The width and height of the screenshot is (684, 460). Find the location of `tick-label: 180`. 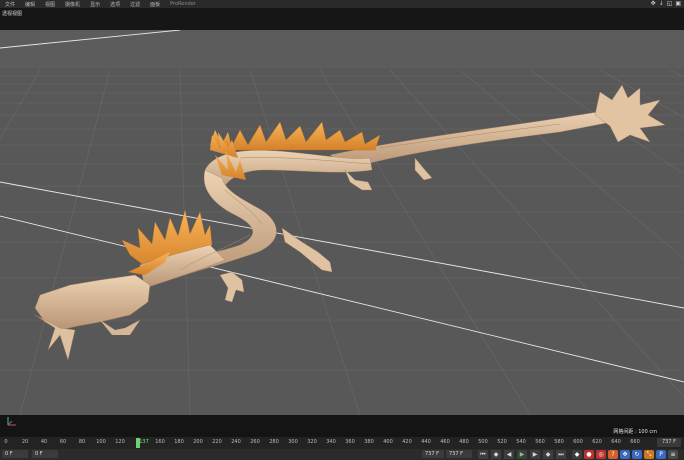

tick-label: 180 is located at coordinates (179, 442).